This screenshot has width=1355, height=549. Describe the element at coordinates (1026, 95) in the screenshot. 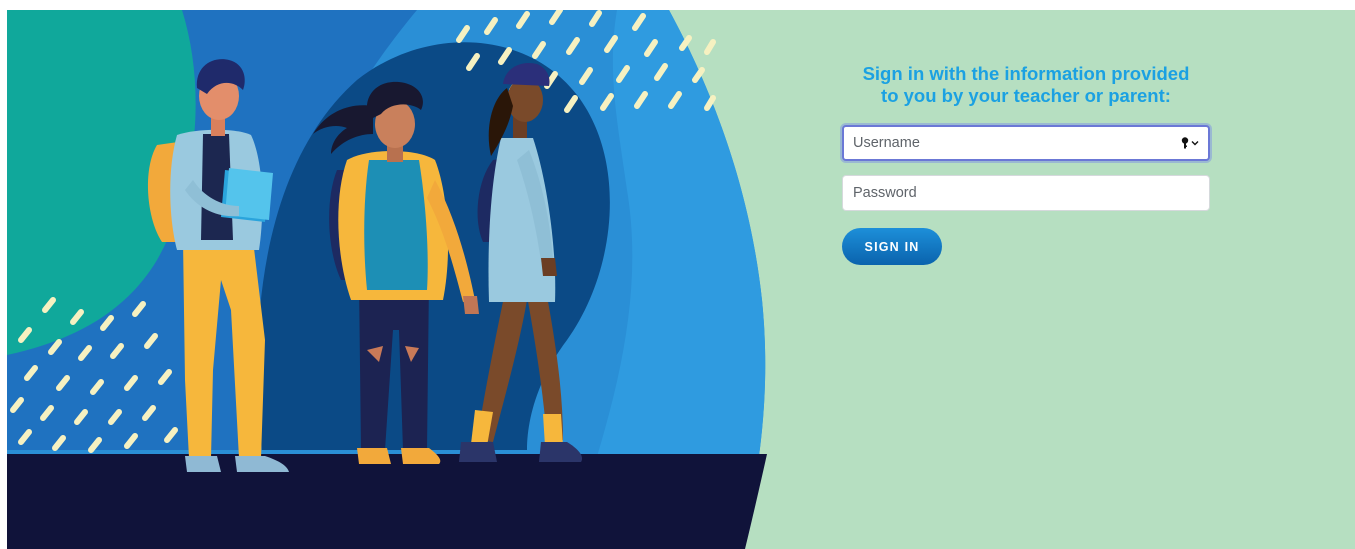

I see `login-heading-line-2: to you by your teacher or parent:` at that location.